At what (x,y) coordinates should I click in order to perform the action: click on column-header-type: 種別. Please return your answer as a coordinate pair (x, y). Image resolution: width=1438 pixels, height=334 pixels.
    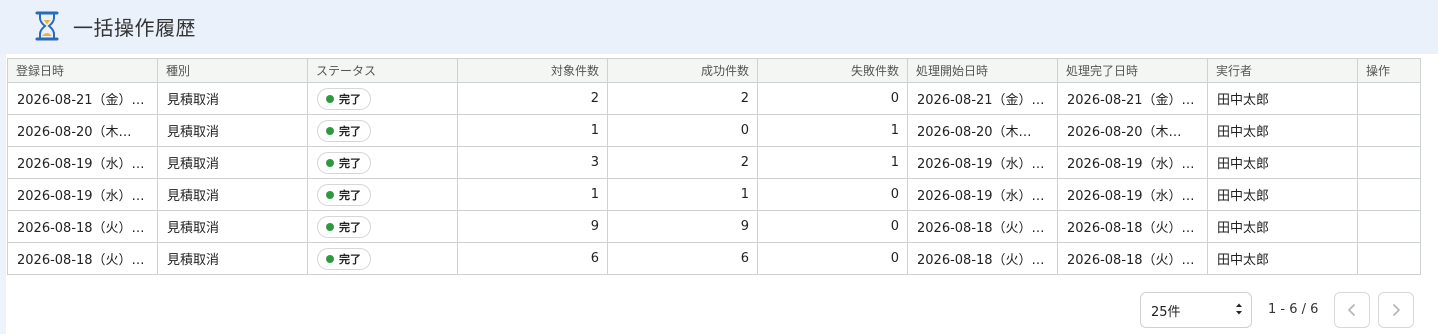
    Looking at the image, I should click on (232, 70).